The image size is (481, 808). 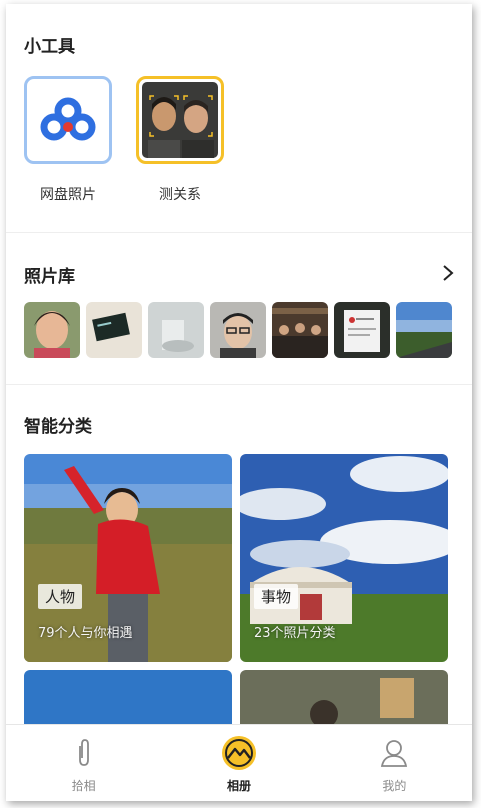 What do you see at coordinates (128, 558) in the screenshot?
I see `category-card-people: 人物 79个人与你相遇` at bounding box center [128, 558].